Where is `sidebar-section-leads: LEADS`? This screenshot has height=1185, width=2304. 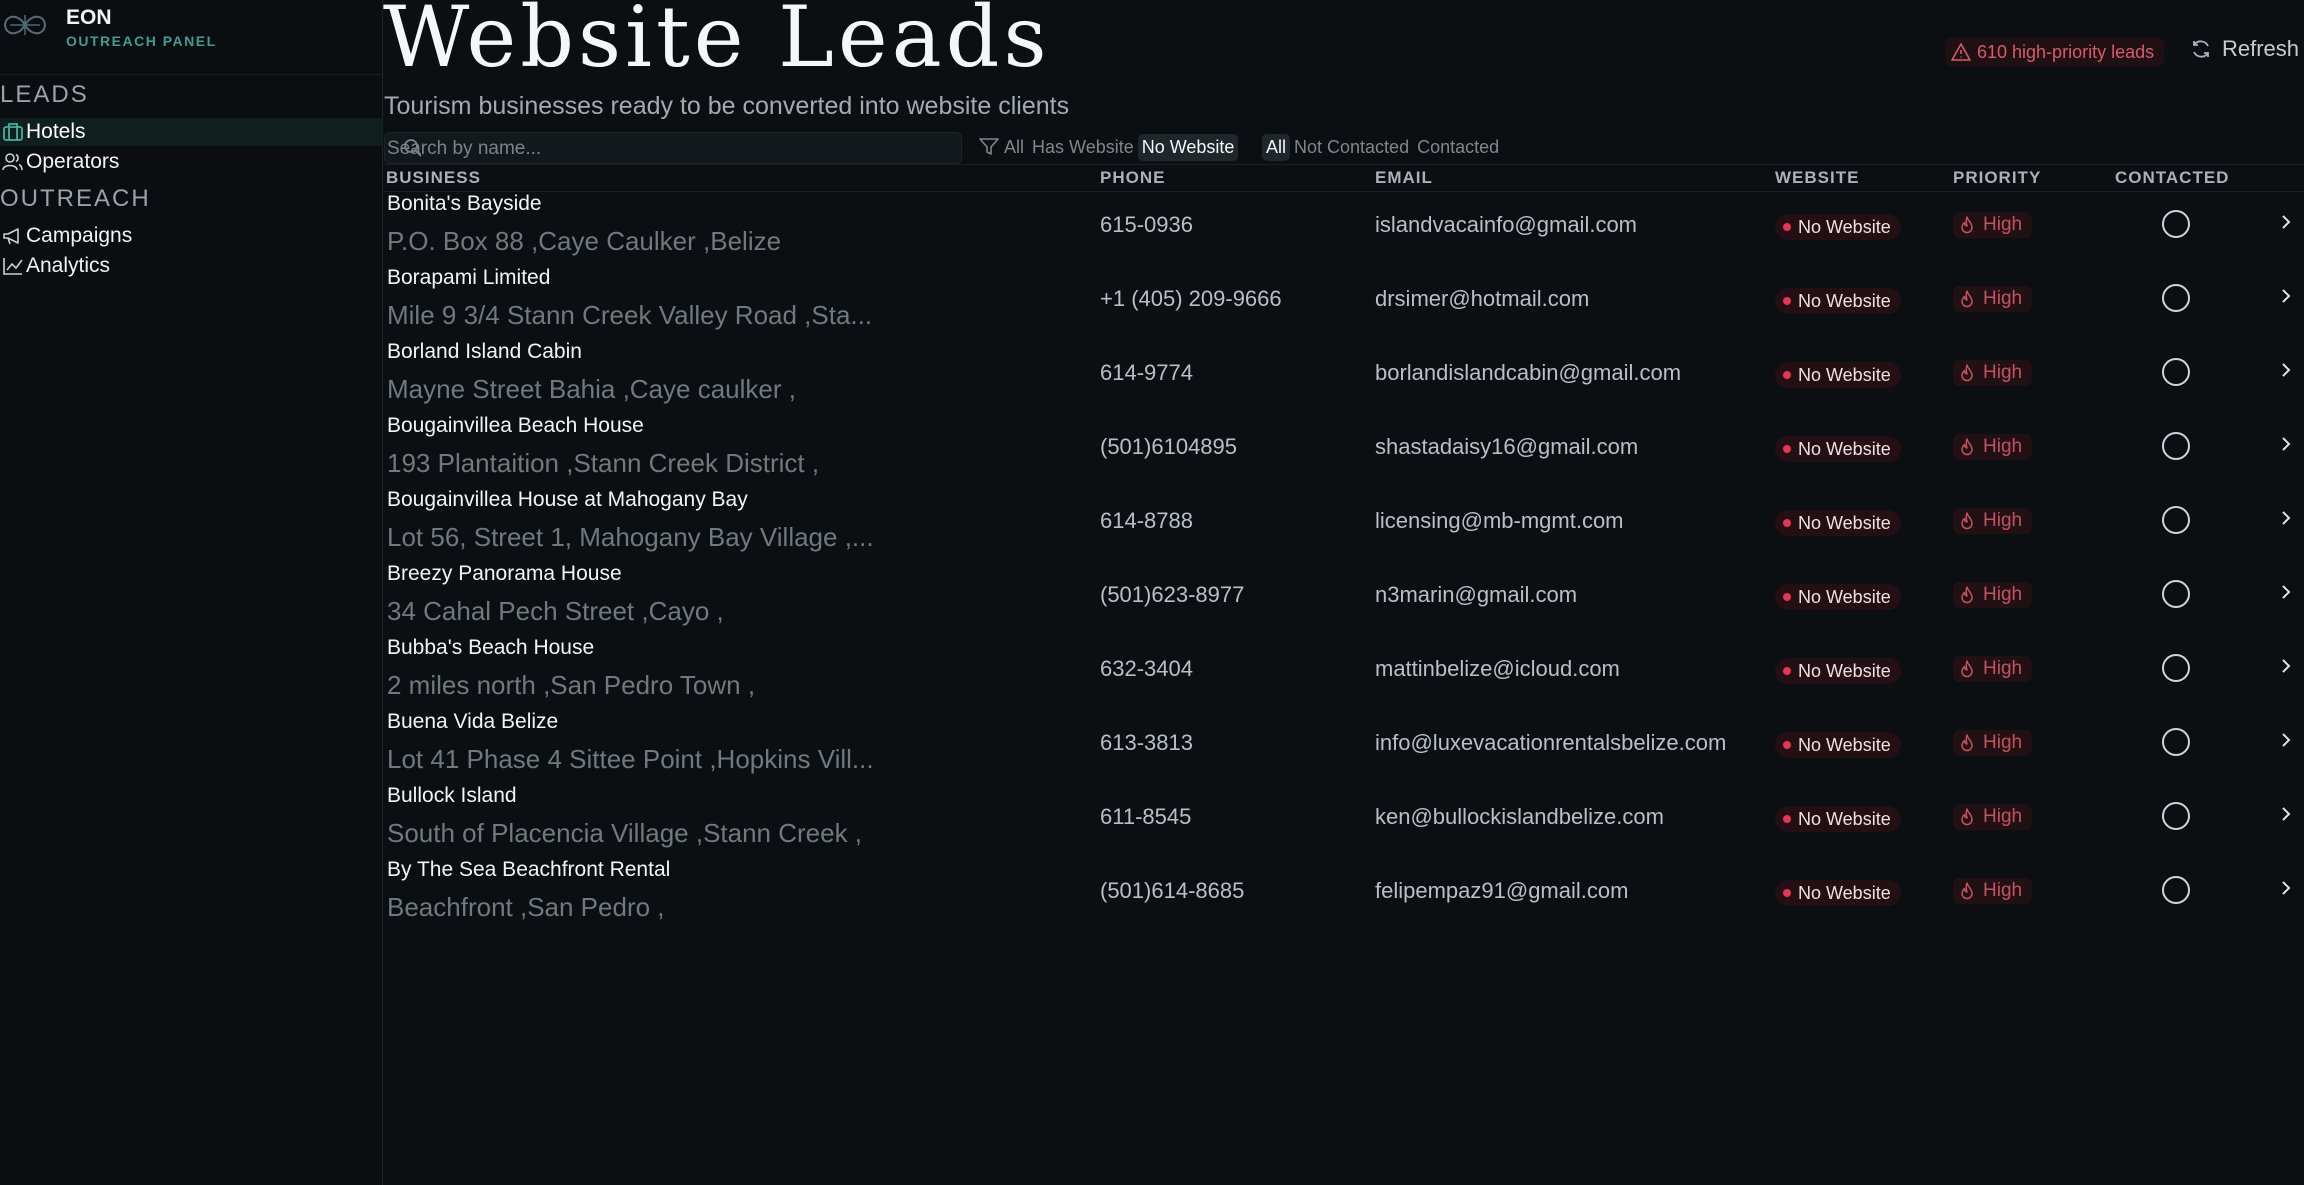
sidebar-section-leads: LEADS is located at coordinates (44, 94).